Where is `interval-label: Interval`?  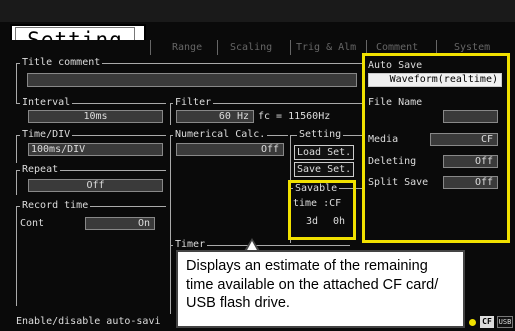 interval-label: Interval is located at coordinates (46, 103).